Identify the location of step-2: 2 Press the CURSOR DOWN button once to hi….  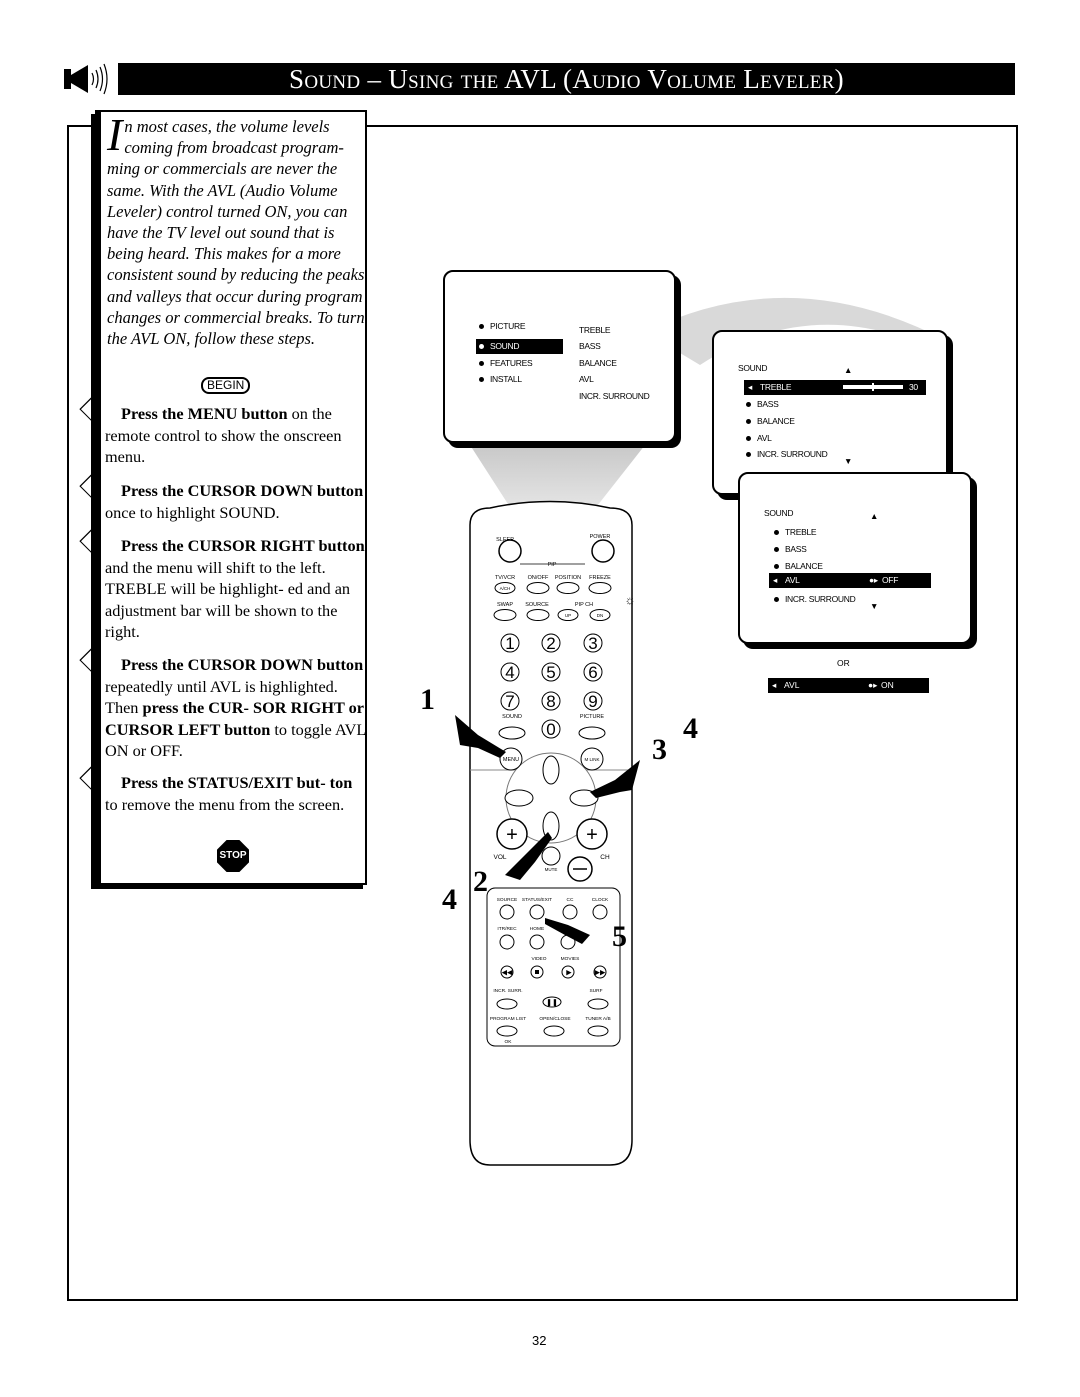
(230, 501).